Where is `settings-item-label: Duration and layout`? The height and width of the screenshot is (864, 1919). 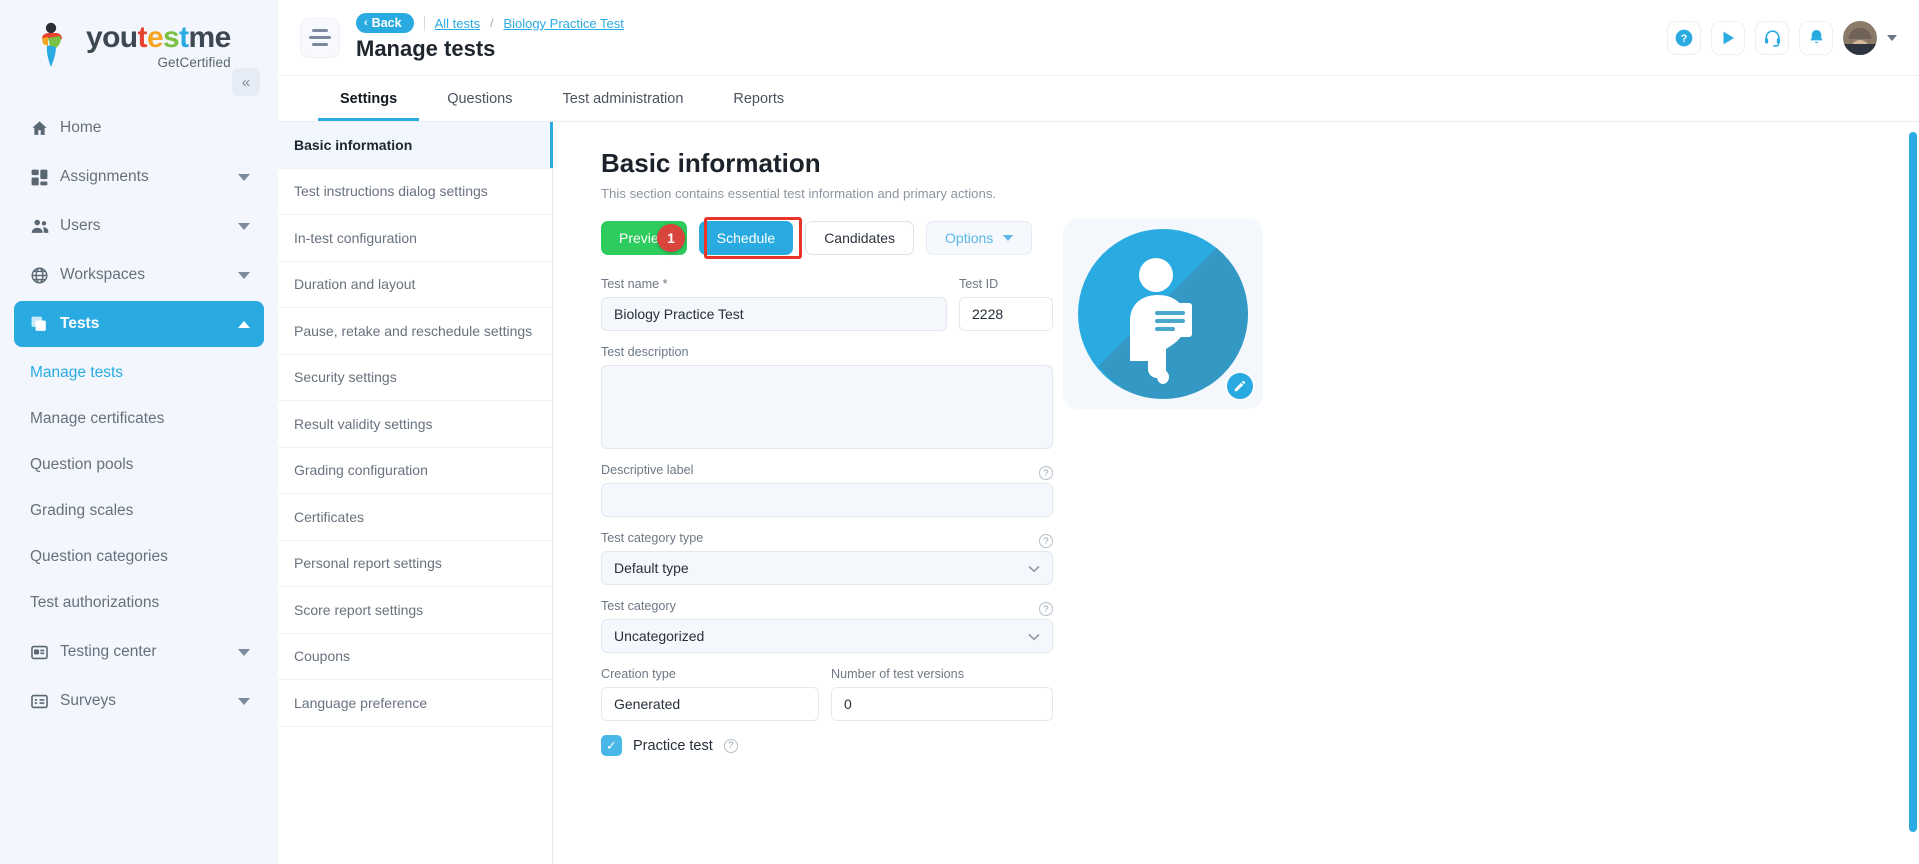 settings-item-label: Duration and layout is located at coordinates (355, 284).